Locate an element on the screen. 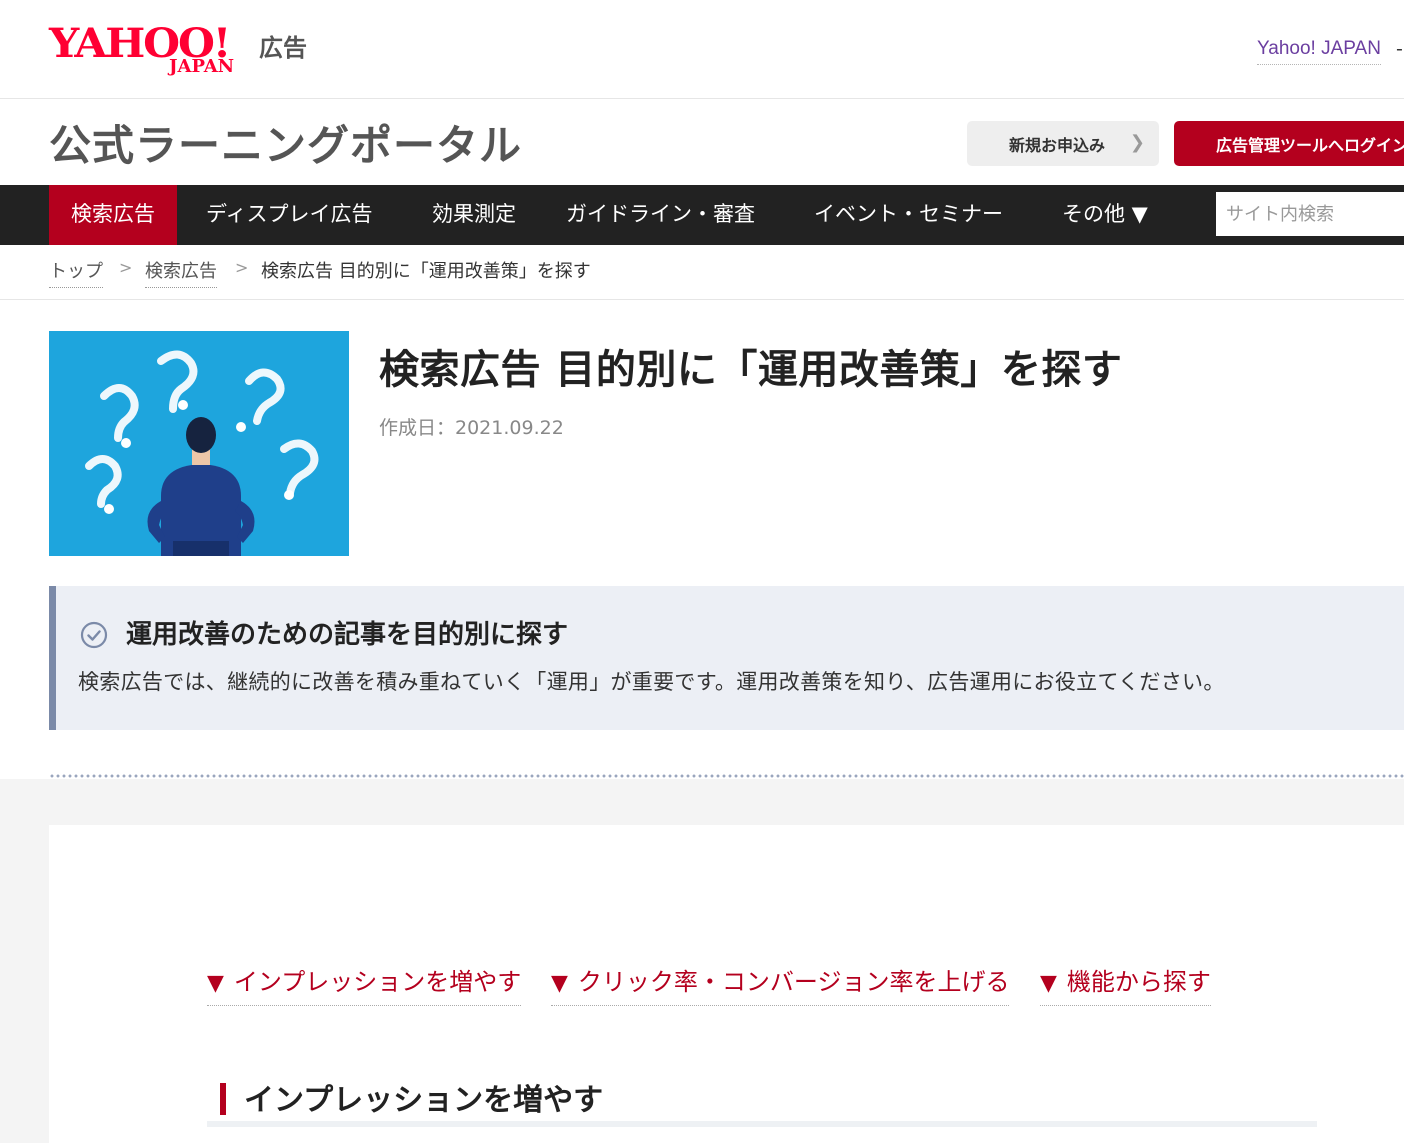 The height and width of the screenshot is (1143, 1404). login-button-label: 広告管理ツールへログイン is located at coordinates (1310, 145).